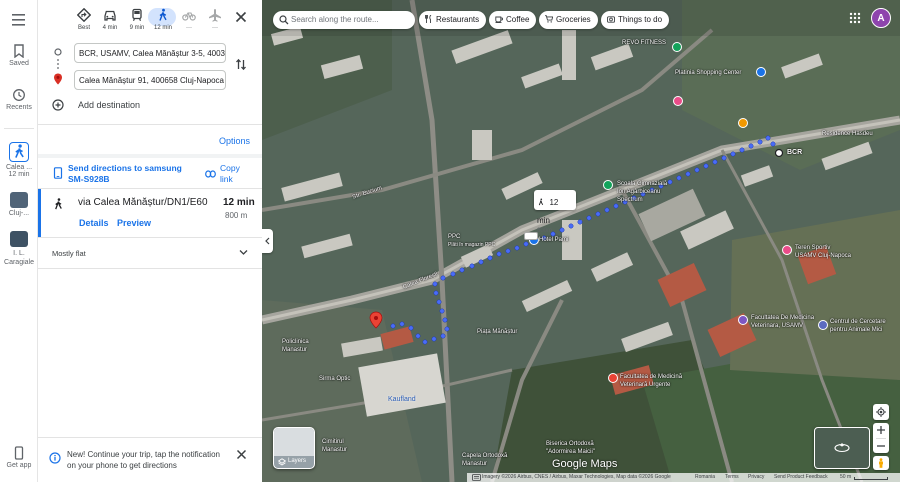  Describe the element at coordinates (454, 237) in the screenshot. I see `map-label: PPC` at that location.